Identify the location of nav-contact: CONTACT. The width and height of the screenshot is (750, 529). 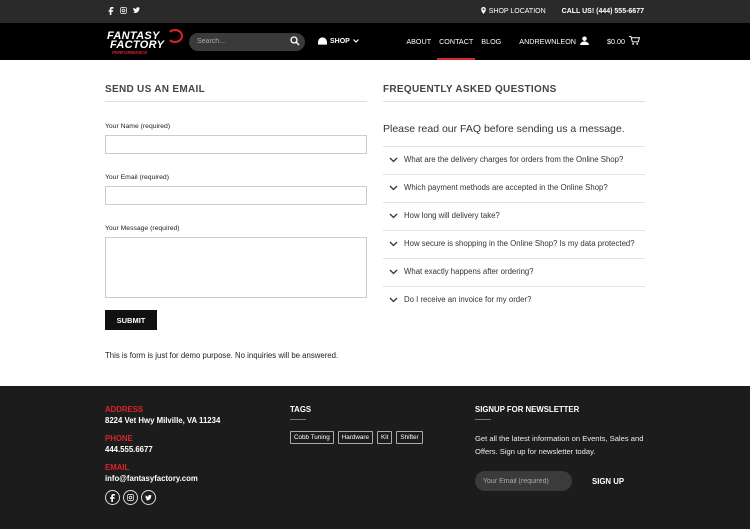
(456, 41).